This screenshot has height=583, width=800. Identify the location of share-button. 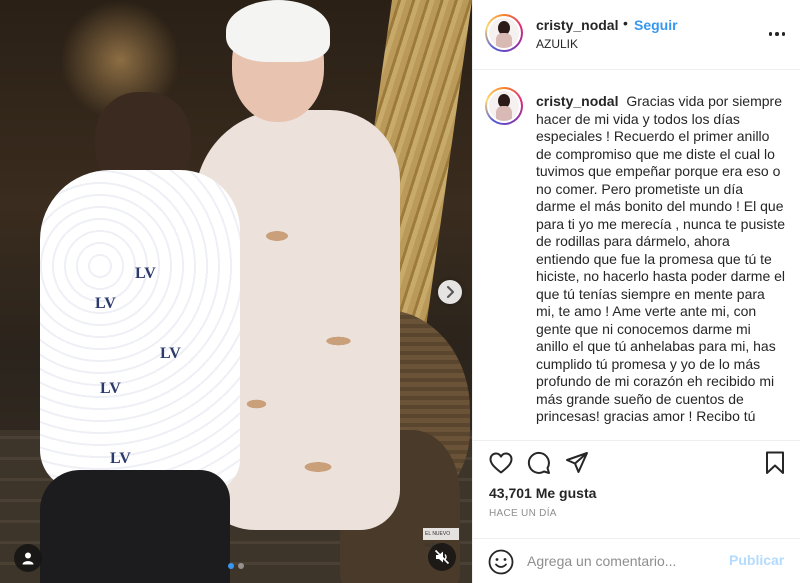
(577, 463).